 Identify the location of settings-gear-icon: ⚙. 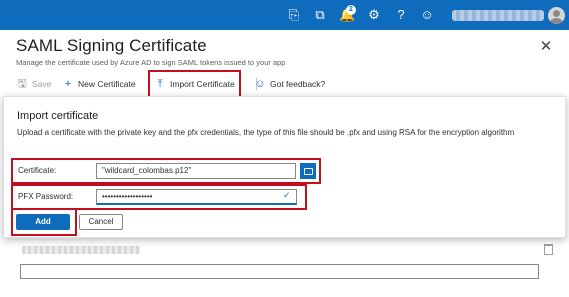
(374, 15).